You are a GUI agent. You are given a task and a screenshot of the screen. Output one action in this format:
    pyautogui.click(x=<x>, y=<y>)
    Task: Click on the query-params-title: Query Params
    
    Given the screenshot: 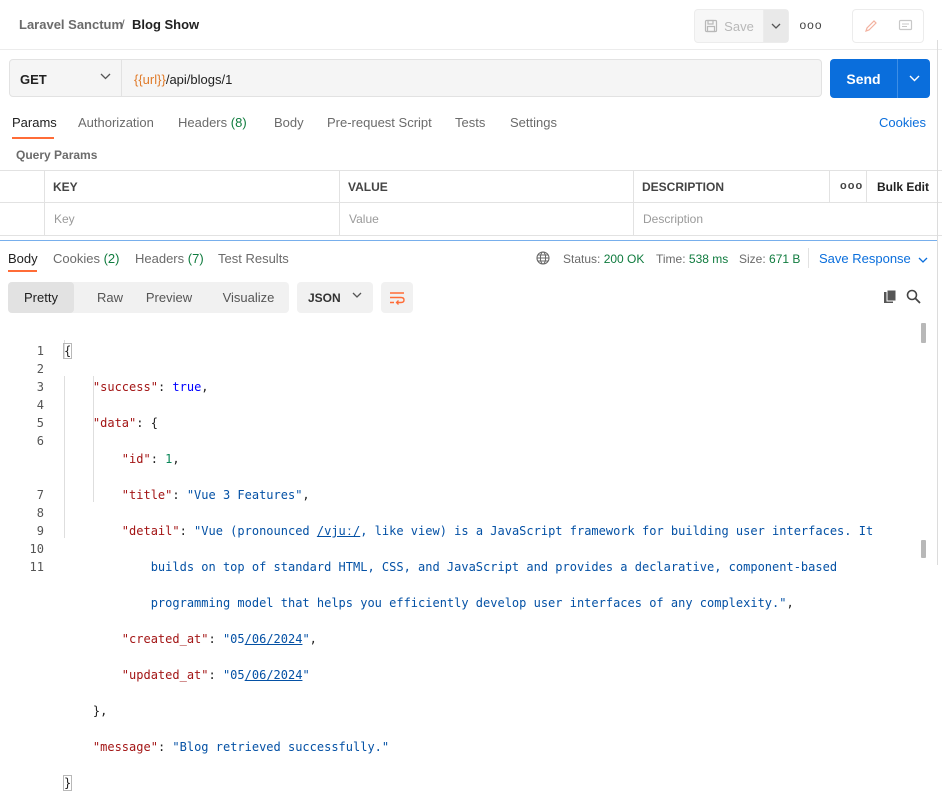 What is the action you would take?
    pyautogui.click(x=57, y=155)
    